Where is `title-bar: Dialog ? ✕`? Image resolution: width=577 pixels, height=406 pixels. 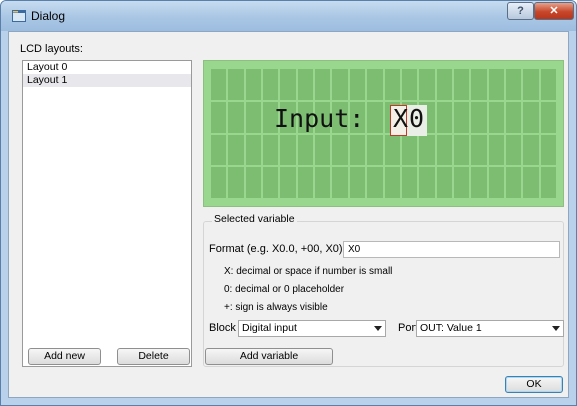 title-bar: Dialog ? ✕ is located at coordinates (288, 16).